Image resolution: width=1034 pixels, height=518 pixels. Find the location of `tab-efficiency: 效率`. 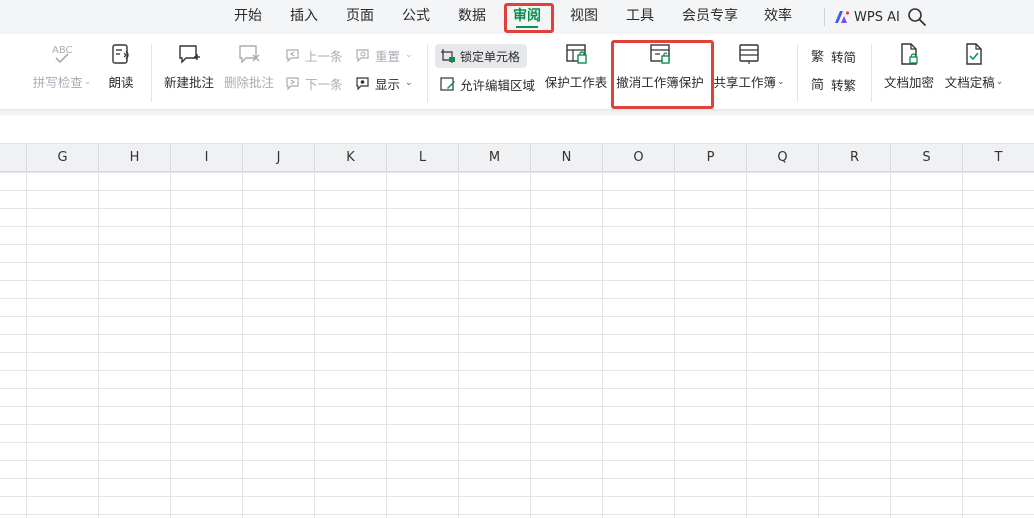

tab-efficiency: 效率 is located at coordinates (778, 17).